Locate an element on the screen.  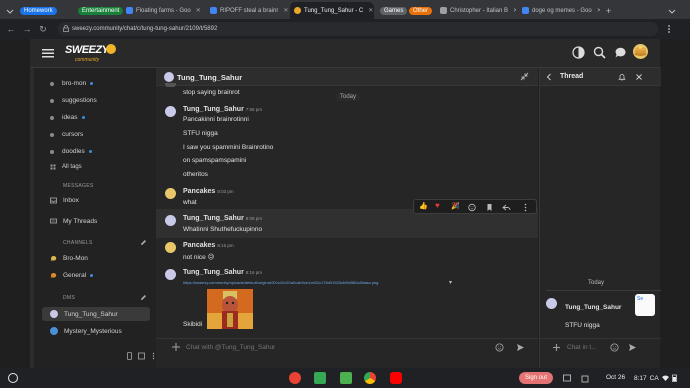
dms-section-heading: DMS is located at coordinates (69, 298).